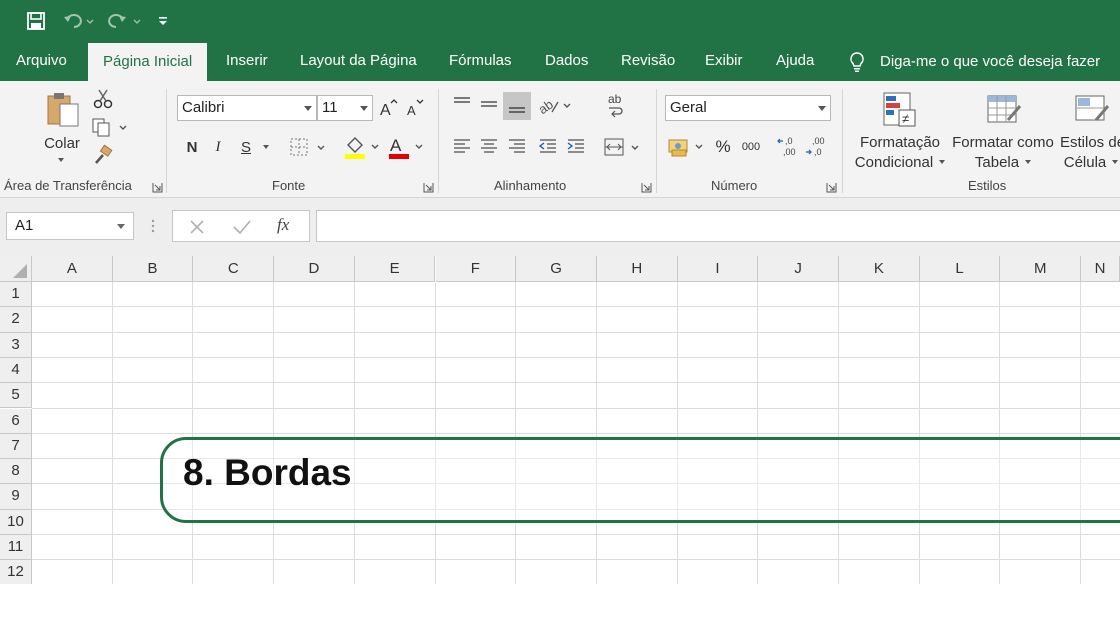  What do you see at coordinates (110, 127) in the screenshot?
I see `copy-icon` at bounding box center [110, 127].